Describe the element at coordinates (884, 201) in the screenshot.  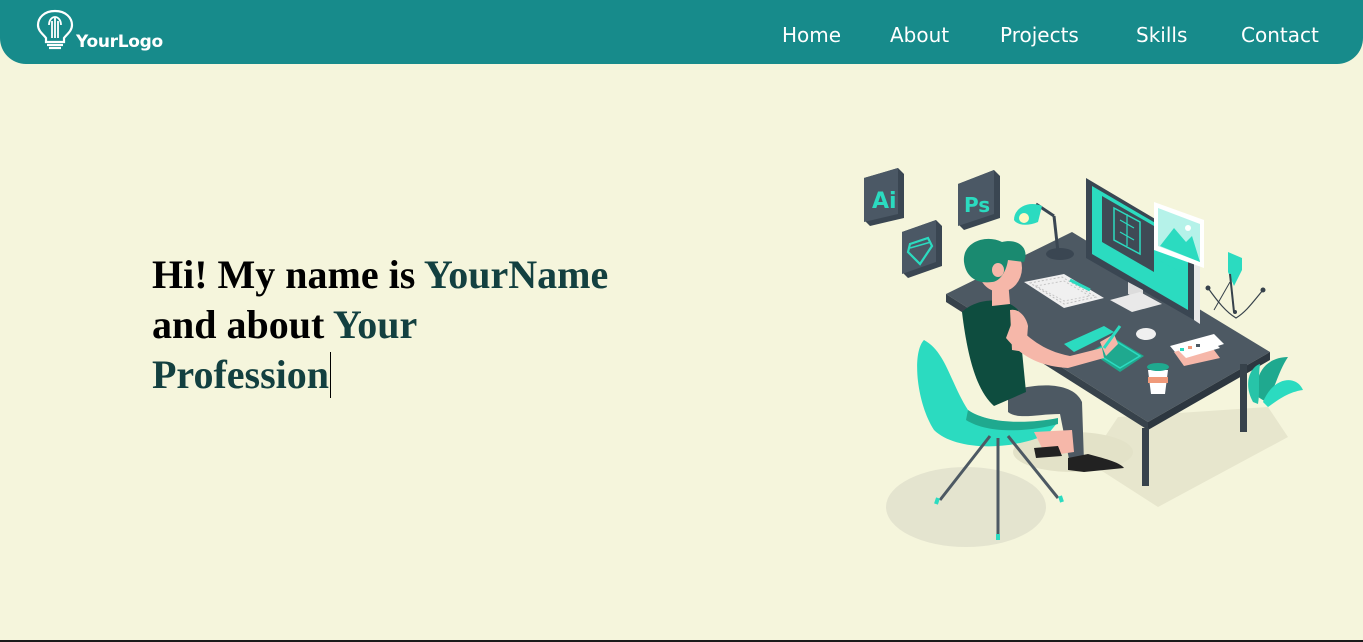
I see `ai-badge-label: Ai` at that location.